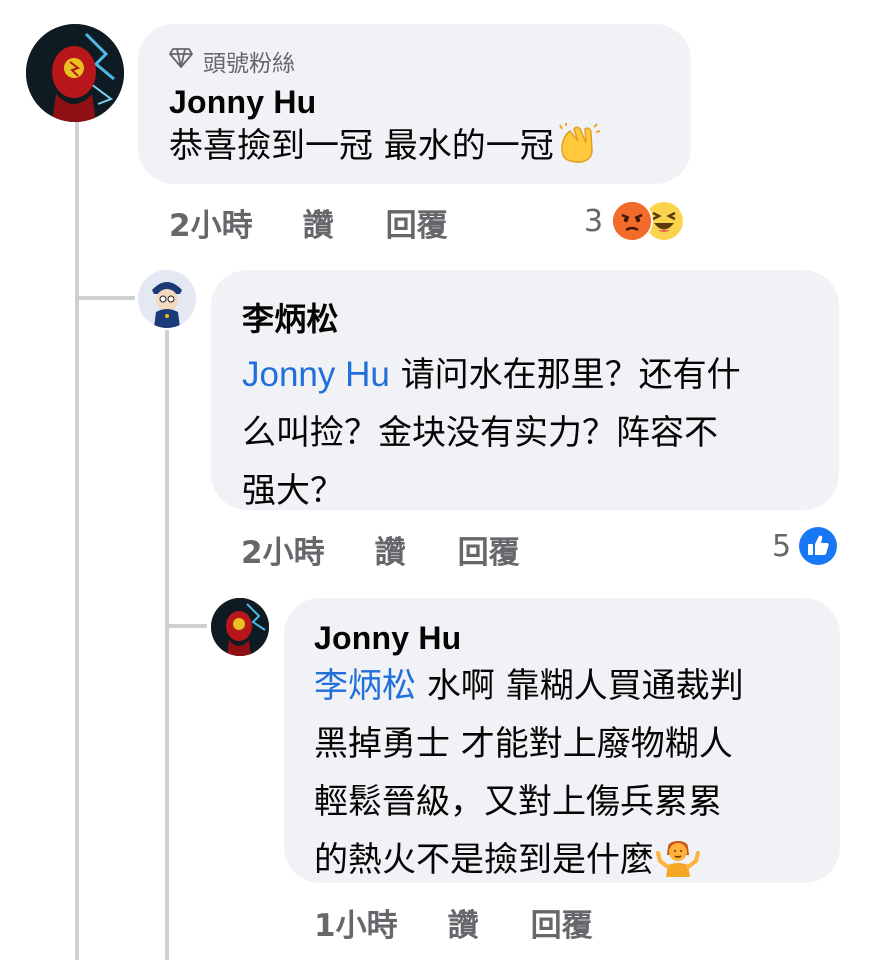 This screenshot has height=960, width=870. I want to click on diamond-icon, so click(181, 61).